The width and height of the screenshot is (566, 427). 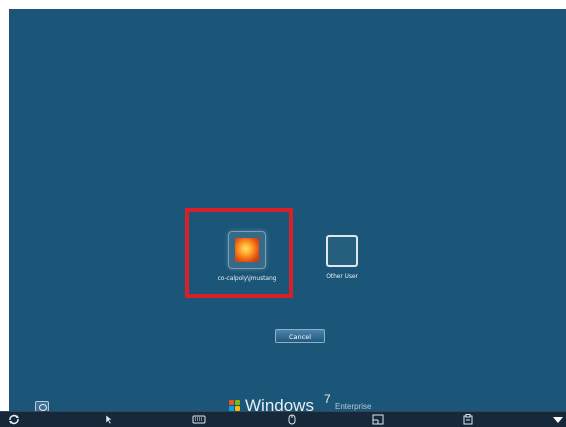 I want to click on other-user-tile: Other User, so click(x=342, y=257).